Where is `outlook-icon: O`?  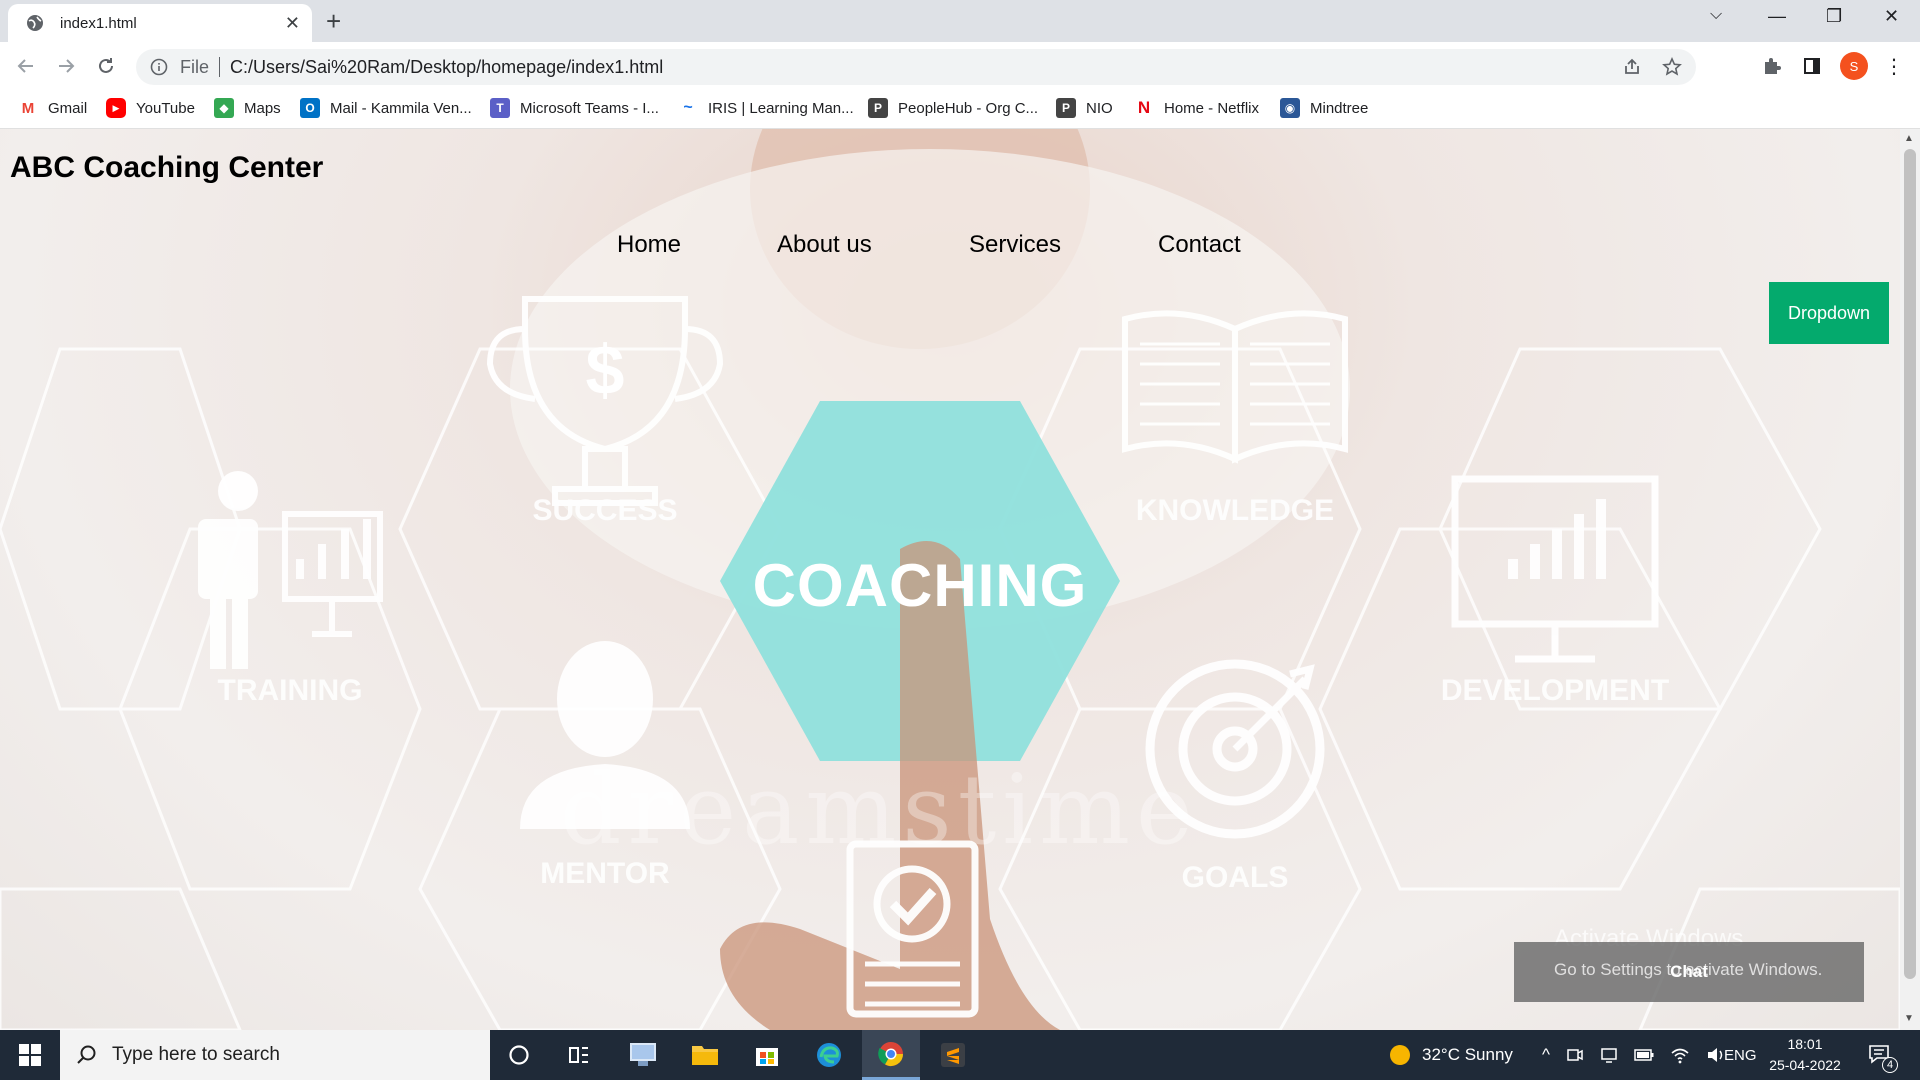 outlook-icon: O is located at coordinates (310, 108).